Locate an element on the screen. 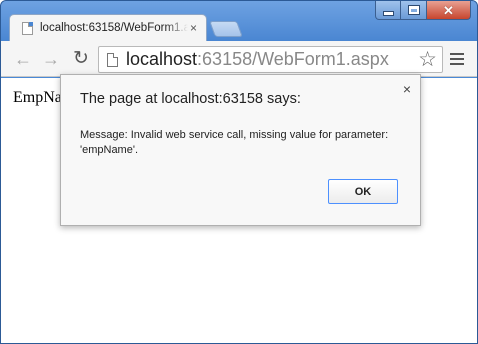 The height and width of the screenshot is (344, 478). window-controls: ✕ is located at coordinates (423, 10).